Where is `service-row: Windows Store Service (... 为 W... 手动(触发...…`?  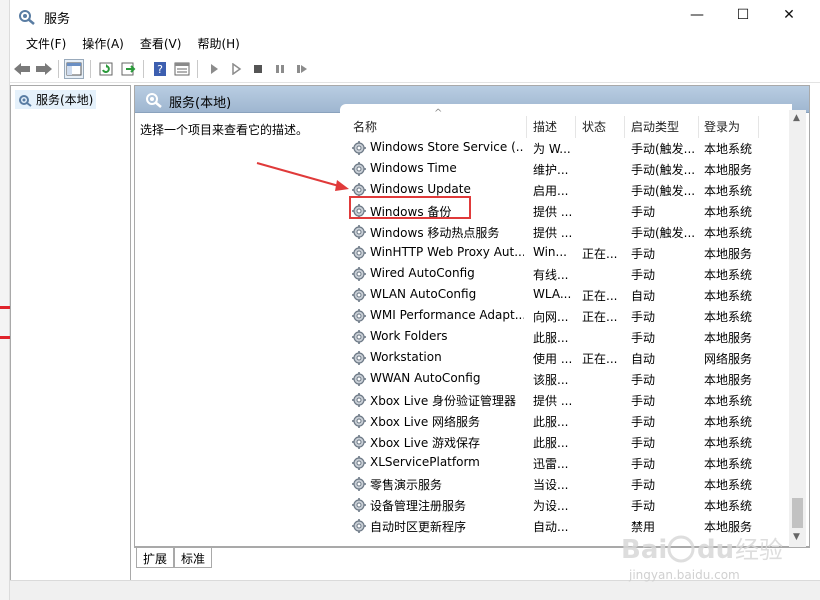 service-row: Windows Store Service (... 为 W... 手动(触发...… is located at coordinates (566, 147).